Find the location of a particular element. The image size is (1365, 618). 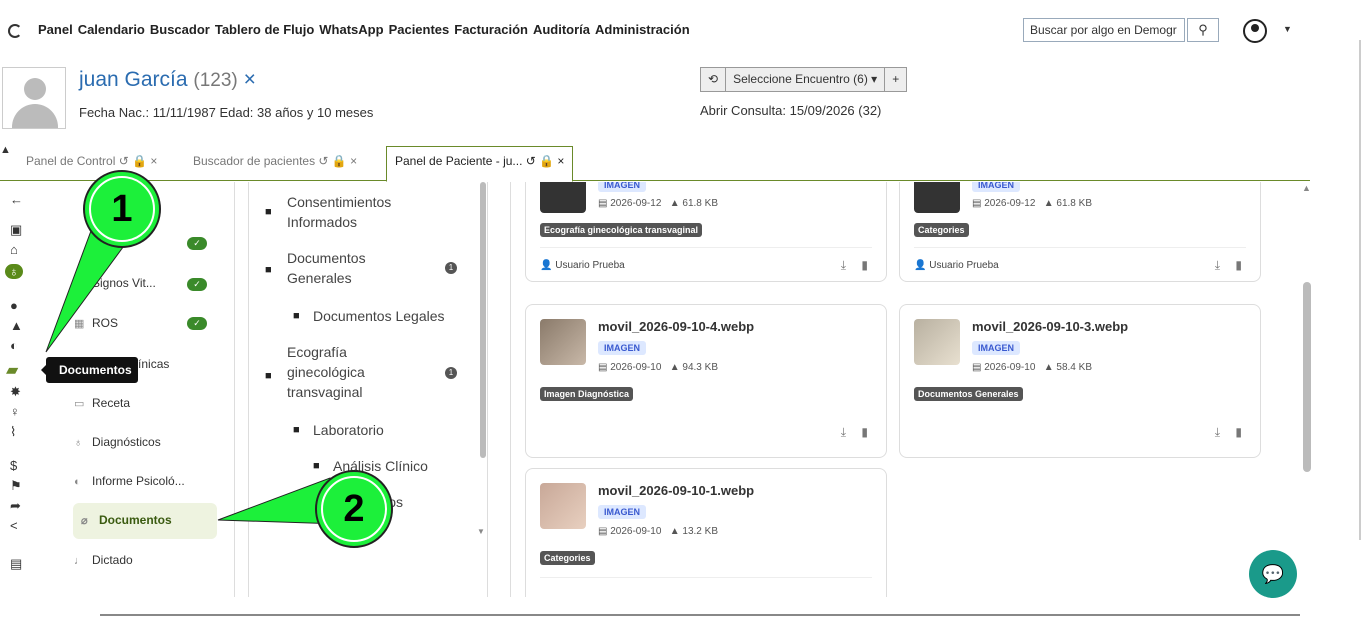

document-meta: ▤ 2026-09-10 ▲ 58.4 KB is located at coordinates (1032, 367).